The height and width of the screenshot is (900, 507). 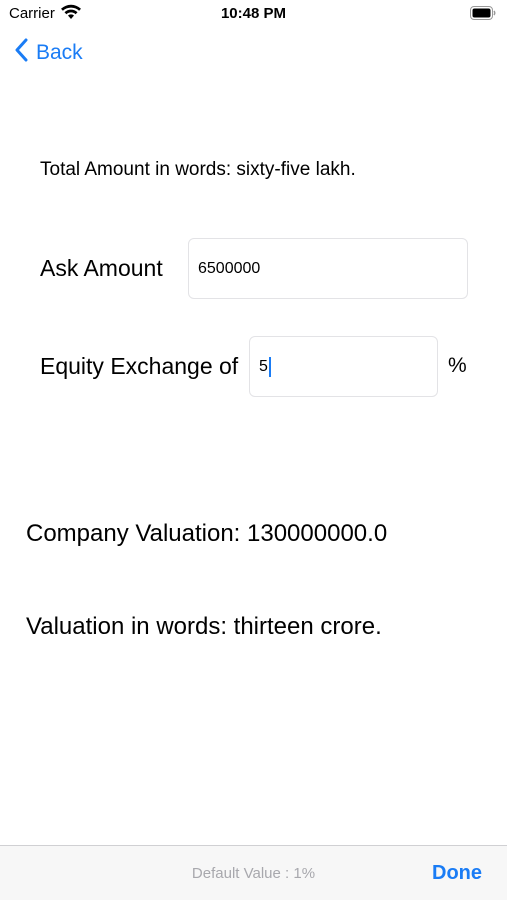 I want to click on company-valuation: Company Valuation: 130000000.0, so click(x=207, y=533).